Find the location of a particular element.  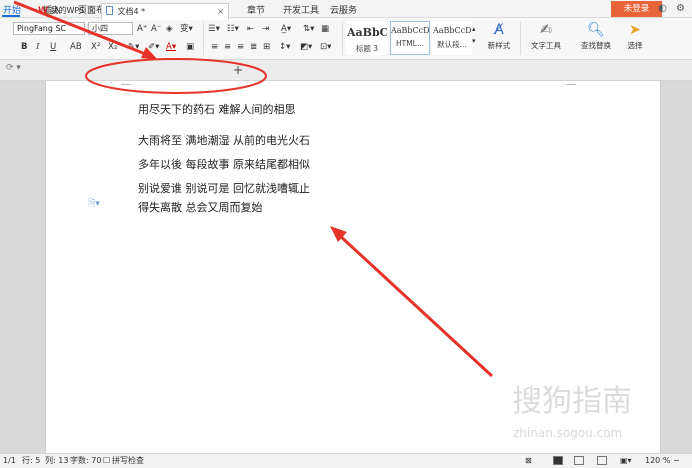

web-view-icon is located at coordinates (602, 460).